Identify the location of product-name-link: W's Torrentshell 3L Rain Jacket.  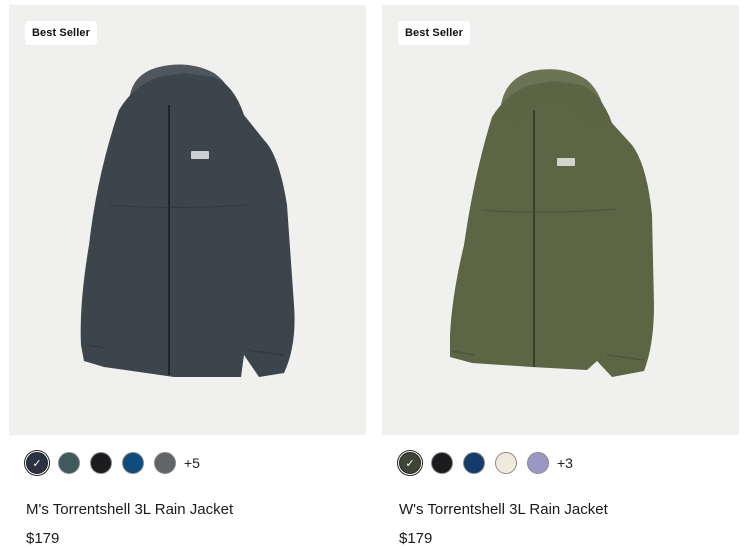
(503, 509).